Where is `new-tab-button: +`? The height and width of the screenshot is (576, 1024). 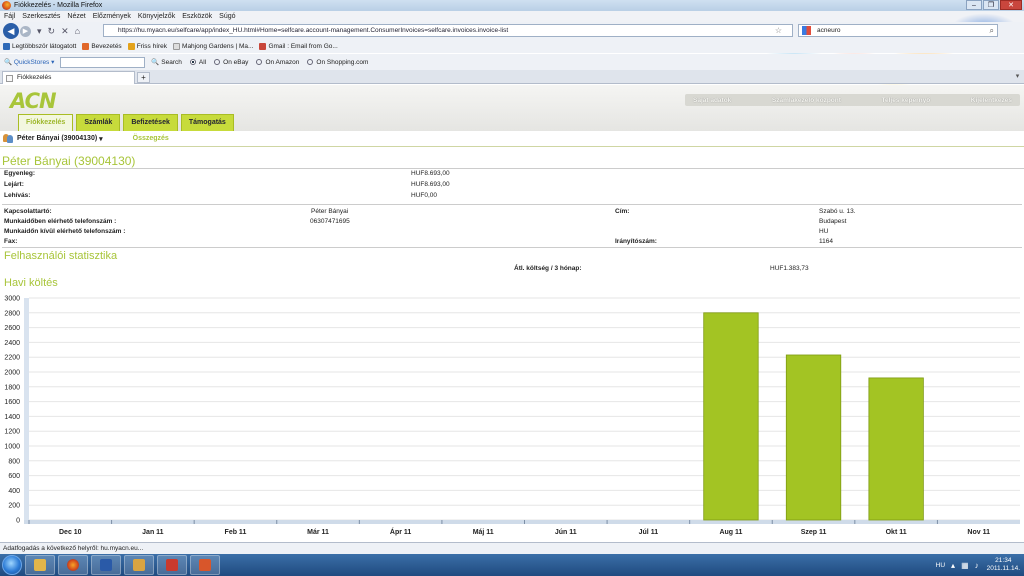
new-tab-button: + is located at coordinates (143, 77).